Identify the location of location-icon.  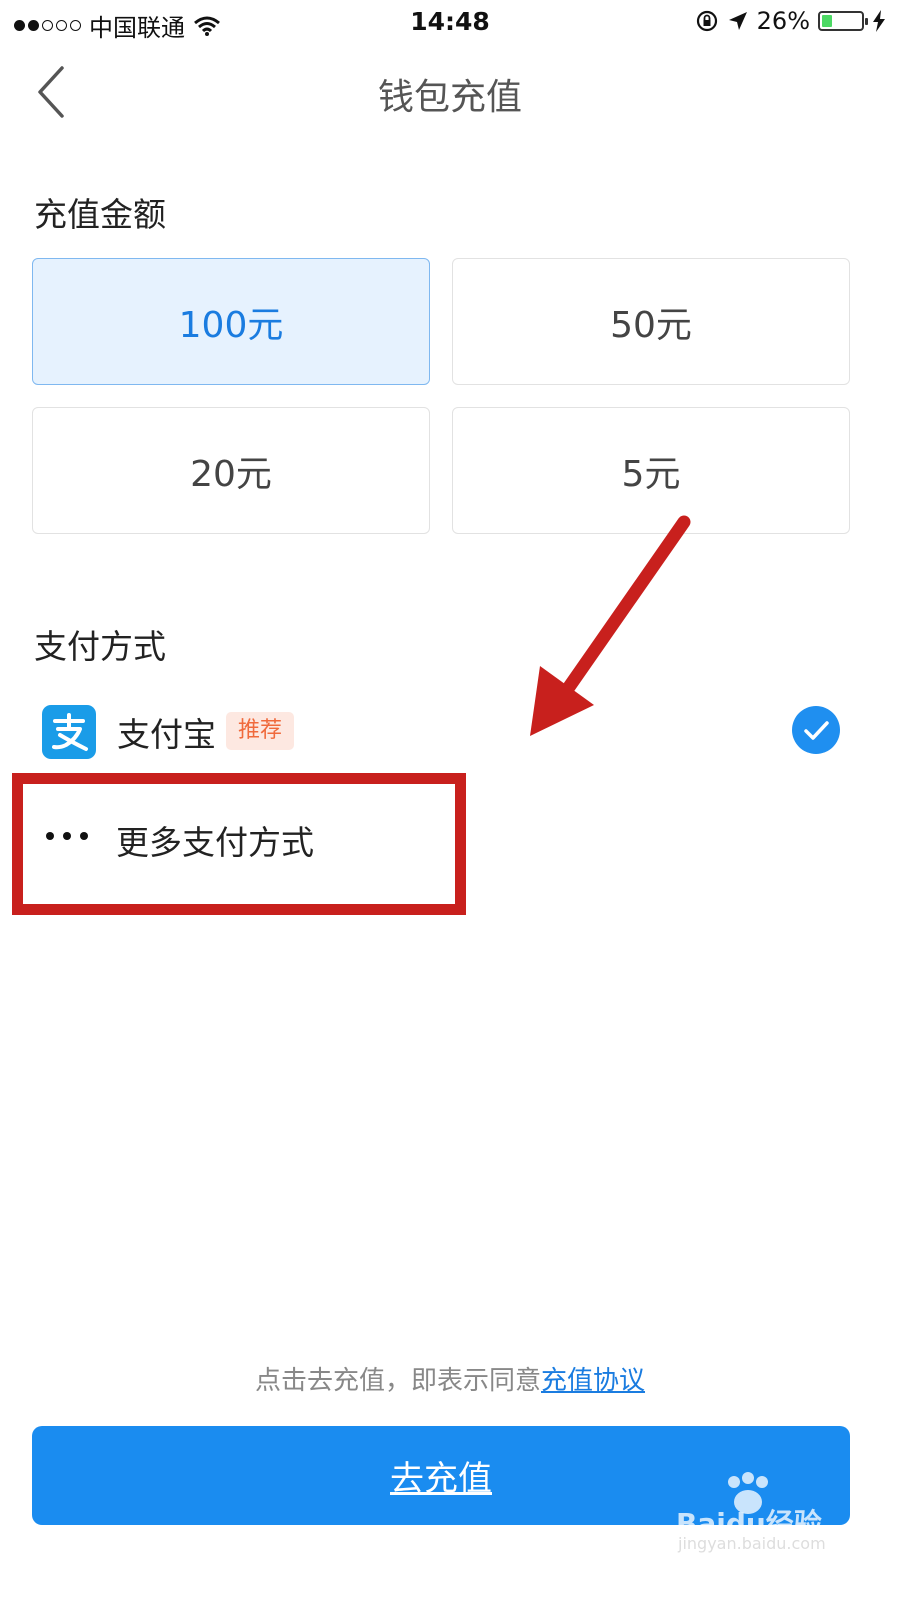
(737, 21).